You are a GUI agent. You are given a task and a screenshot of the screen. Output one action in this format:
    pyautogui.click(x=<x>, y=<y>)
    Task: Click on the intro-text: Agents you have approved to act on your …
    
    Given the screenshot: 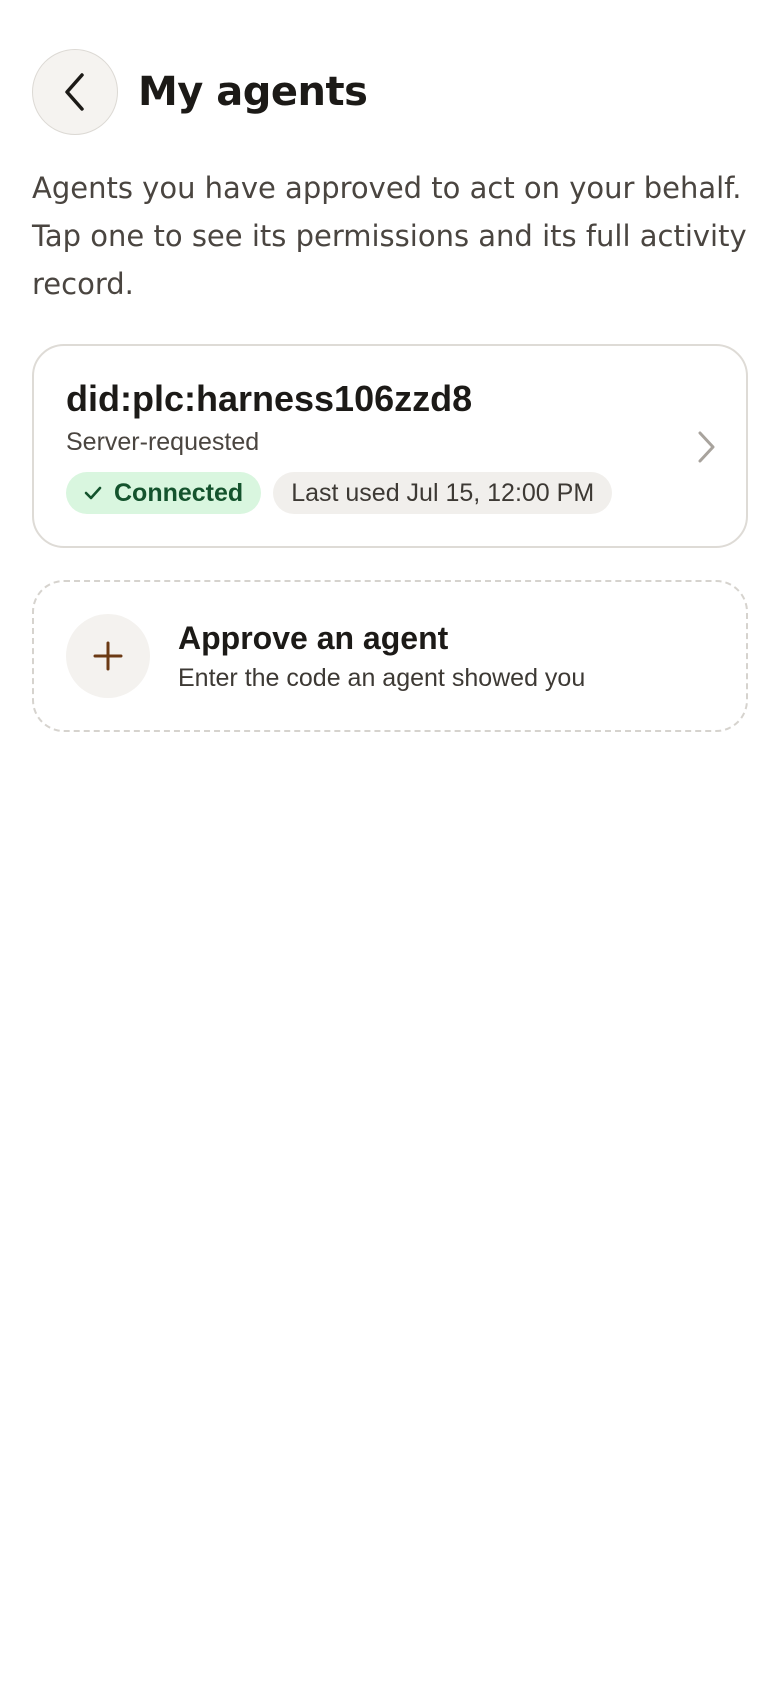 What is the action you would take?
    pyautogui.click(x=389, y=236)
    